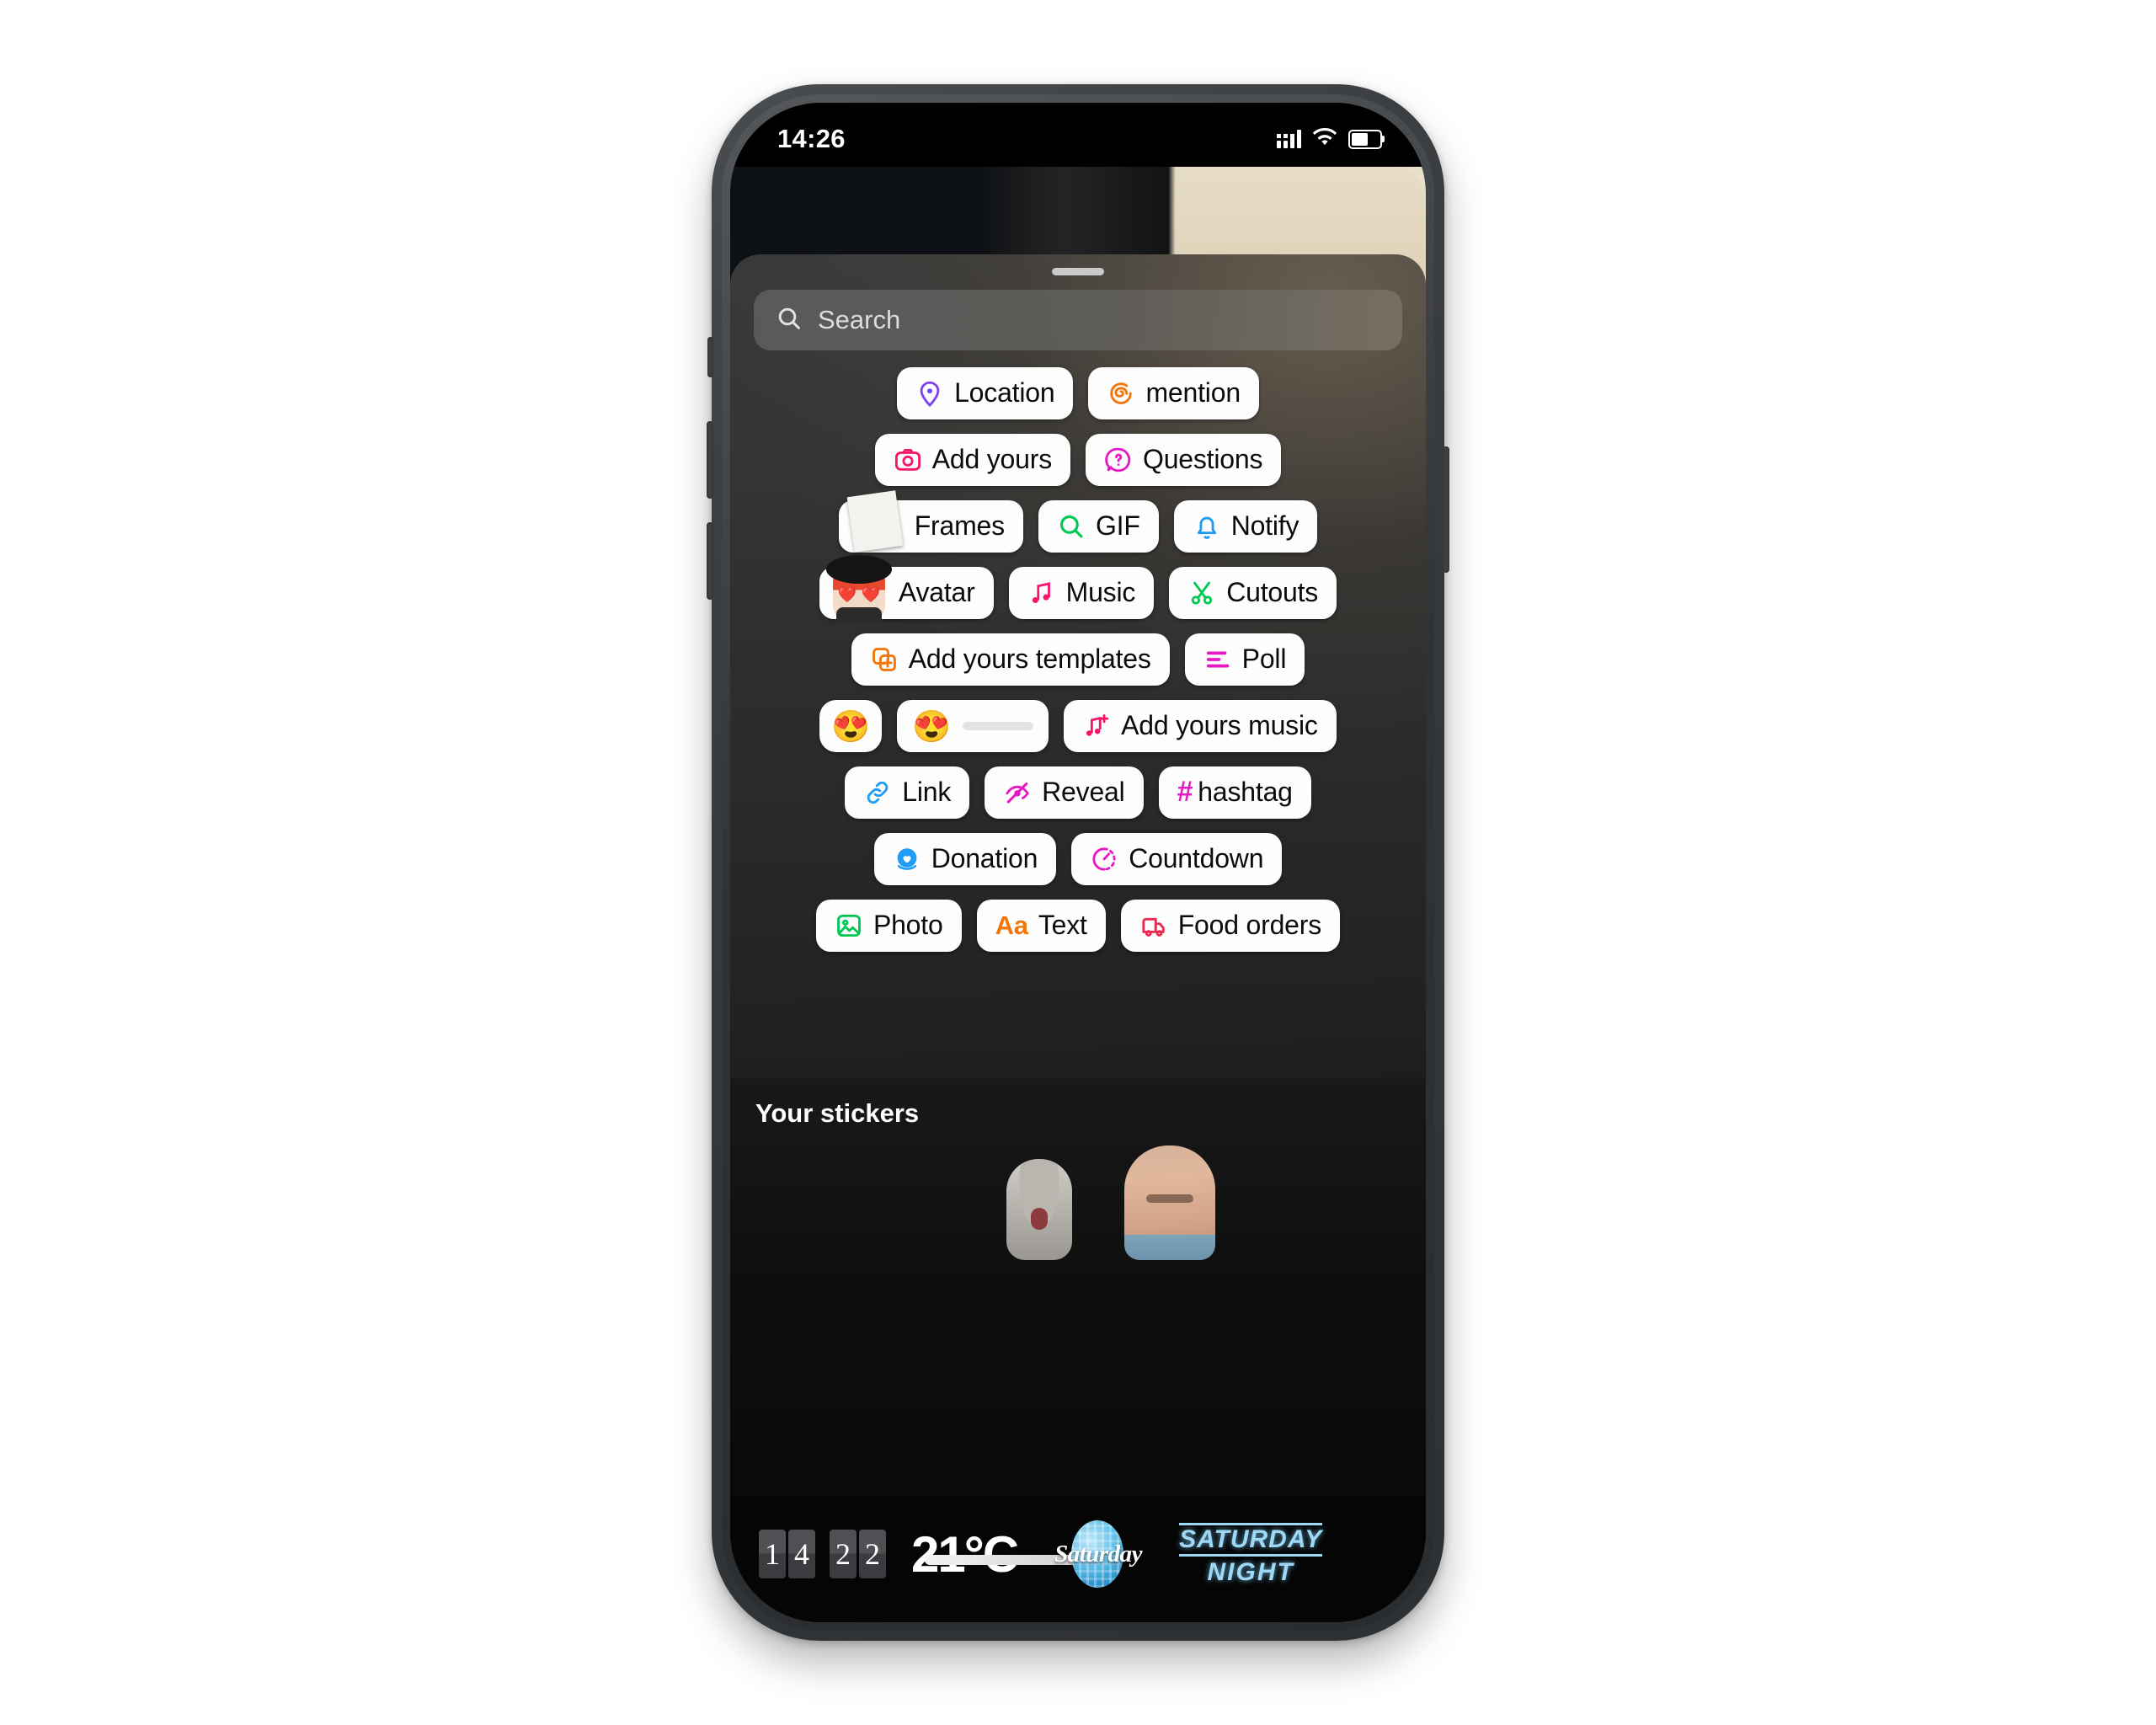 The height and width of the screenshot is (1725, 2156). What do you see at coordinates (1250, 1572) in the screenshot?
I see `neon-line-2: NIGHT` at bounding box center [1250, 1572].